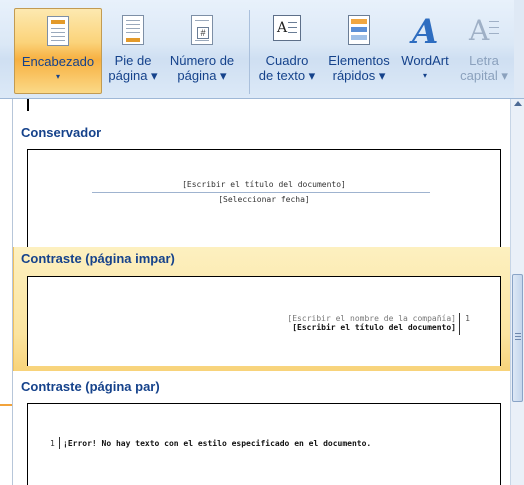 This screenshot has width=524, height=485. What do you see at coordinates (359, 75) in the screenshot?
I see `quick-parts-label-2: rápidos ▾` at bounding box center [359, 75].